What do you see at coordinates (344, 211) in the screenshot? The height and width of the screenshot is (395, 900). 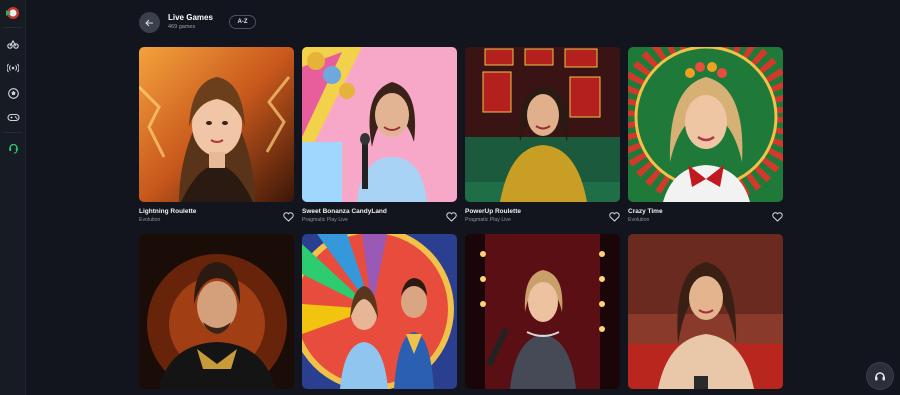 I see `game-title: Sweet Bonanza CandyLand` at bounding box center [344, 211].